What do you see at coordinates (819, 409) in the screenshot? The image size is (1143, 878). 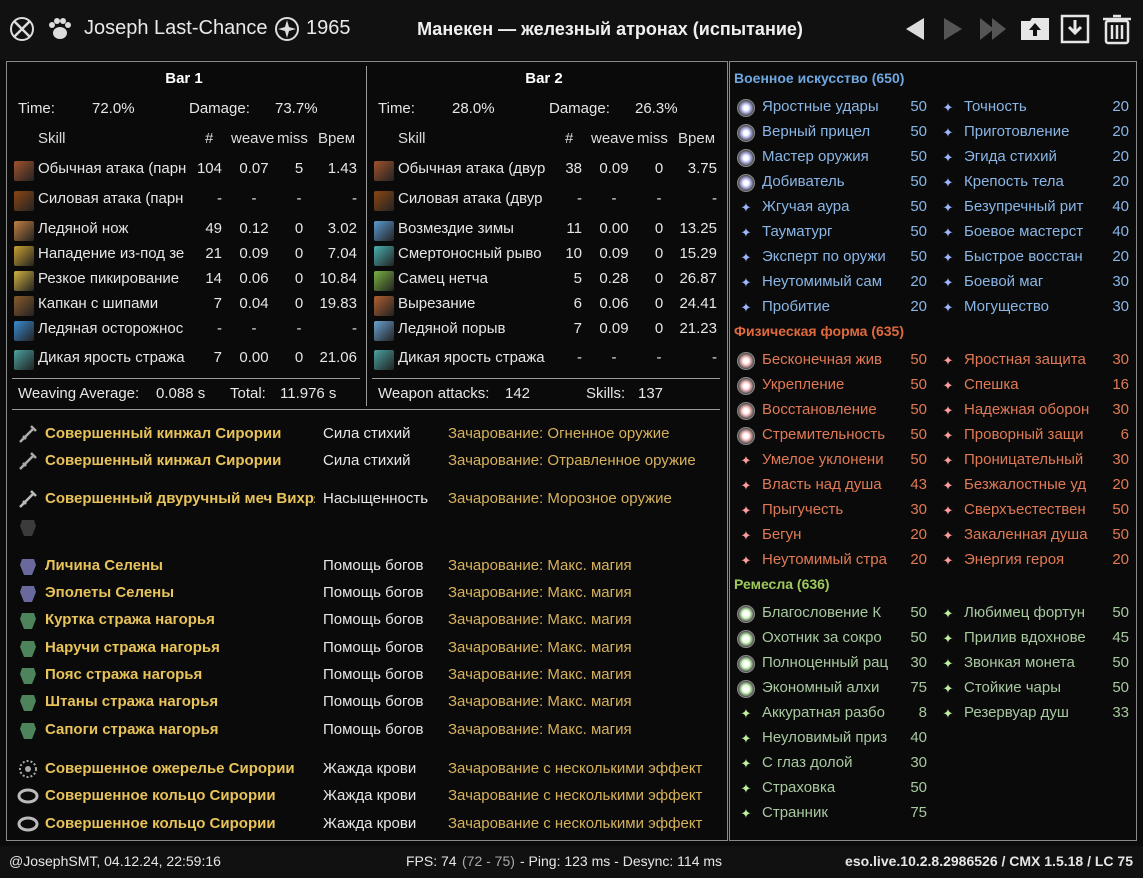 I see `cp-star-name: Восстановление` at bounding box center [819, 409].